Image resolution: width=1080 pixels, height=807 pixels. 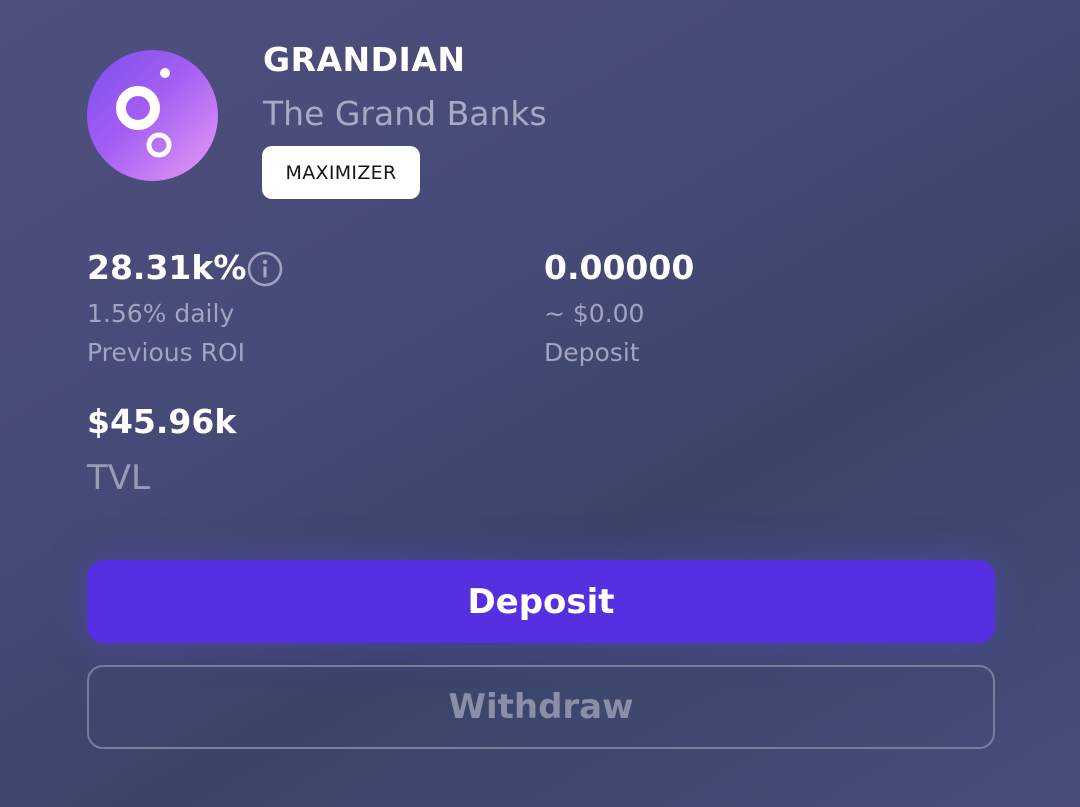 I want to click on withdraw-button: Withdraw, so click(x=541, y=707).